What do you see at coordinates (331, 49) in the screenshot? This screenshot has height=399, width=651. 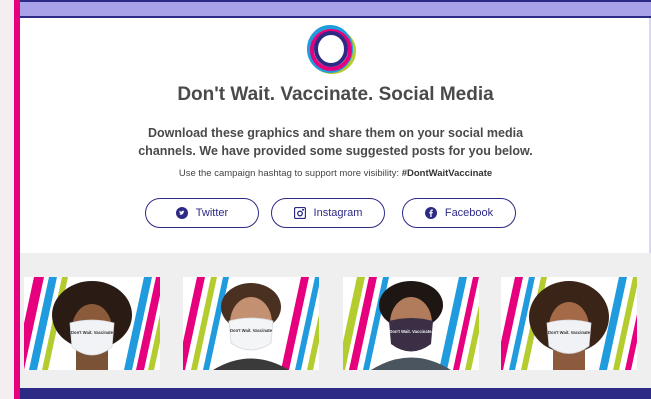 I see `campaign-logo-rings` at bounding box center [331, 49].